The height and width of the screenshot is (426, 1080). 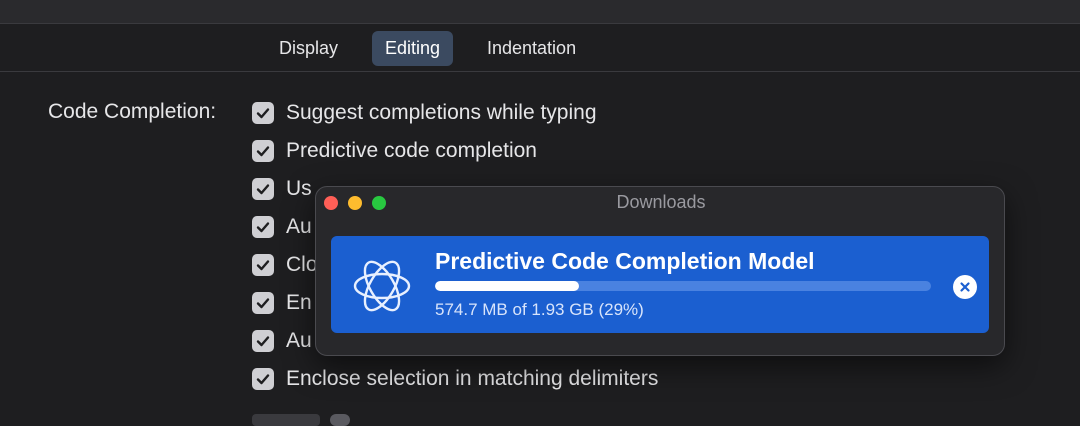 I want to click on tab-display: Display, so click(x=308, y=48).